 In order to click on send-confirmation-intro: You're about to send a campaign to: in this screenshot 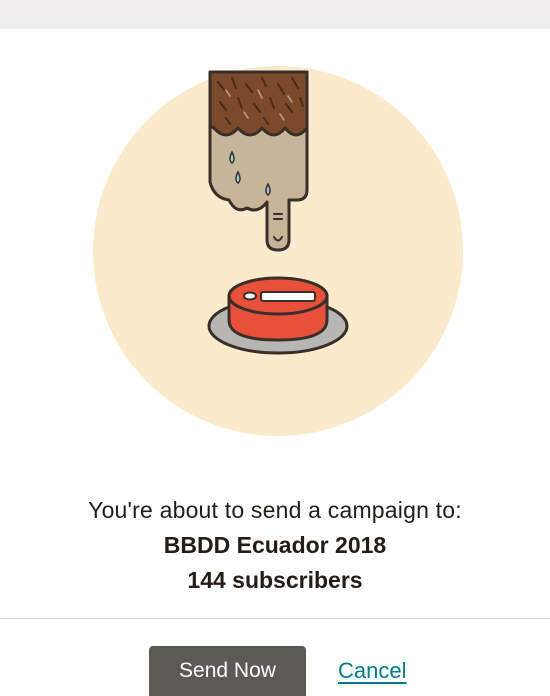, I will do `click(275, 510)`.